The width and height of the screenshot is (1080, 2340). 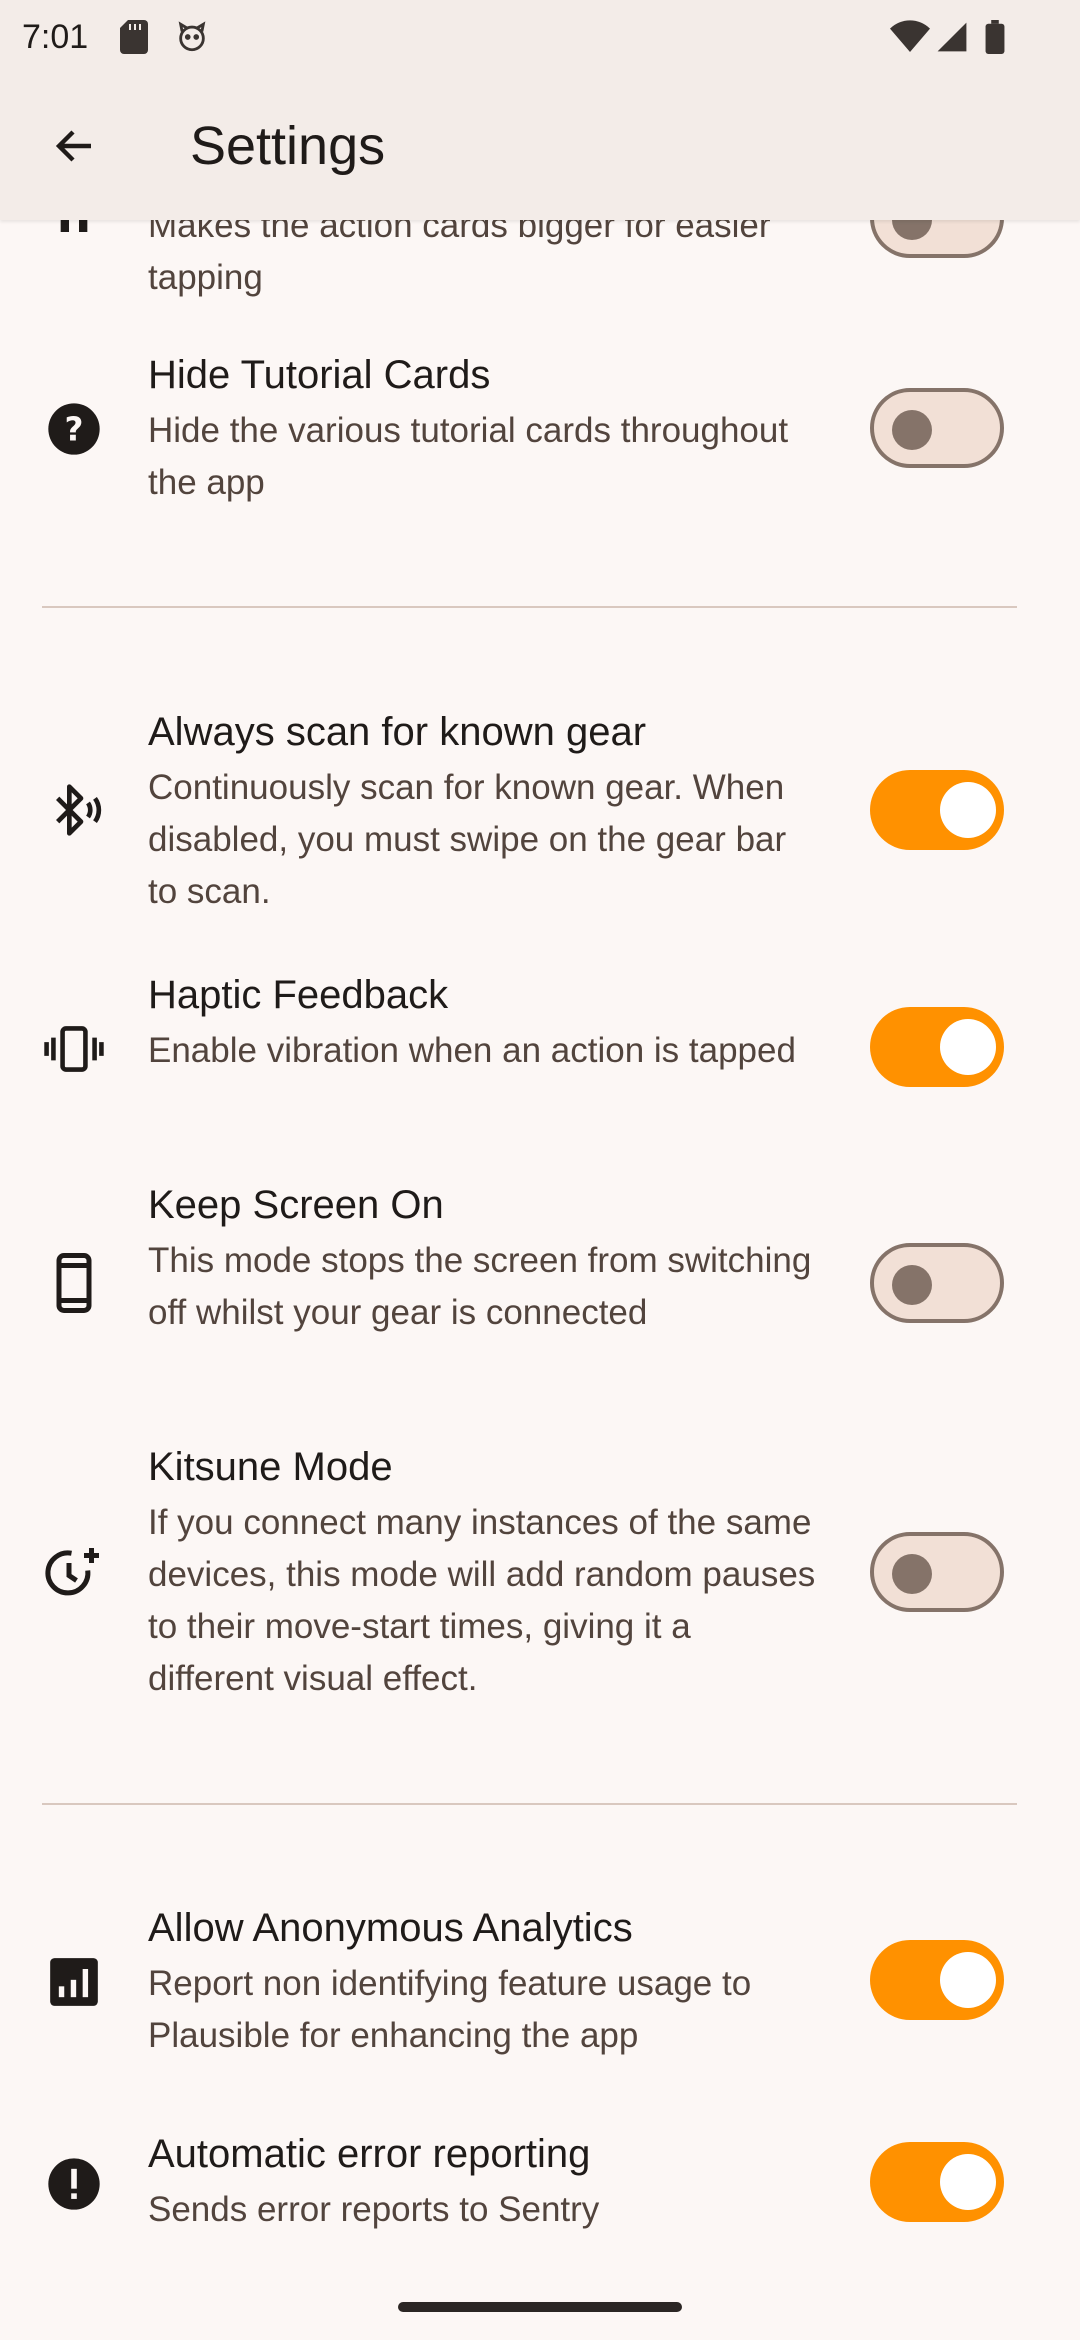 What do you see at coordinates (937, 2182) in the screenshot?
I see `automatic-error-reporting-toggle` at bounding box center [937, 2182].